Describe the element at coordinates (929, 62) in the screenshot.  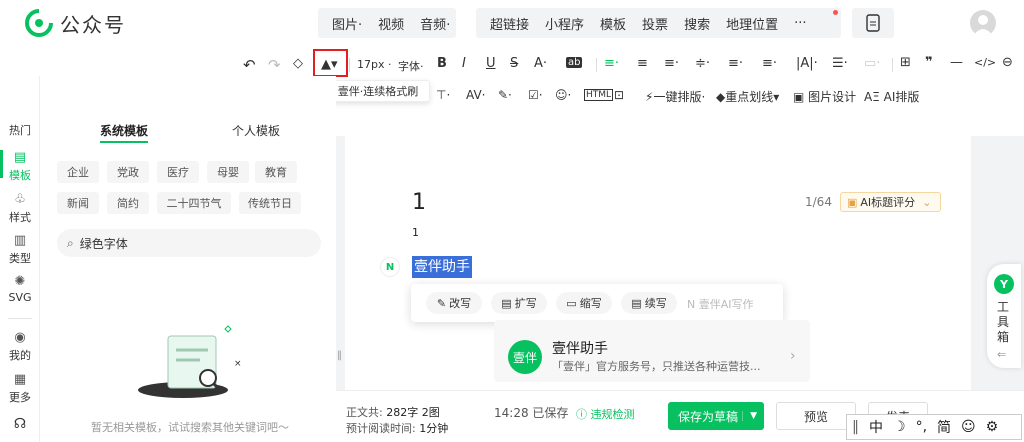
I see `quote-icon: ❞` at that location.